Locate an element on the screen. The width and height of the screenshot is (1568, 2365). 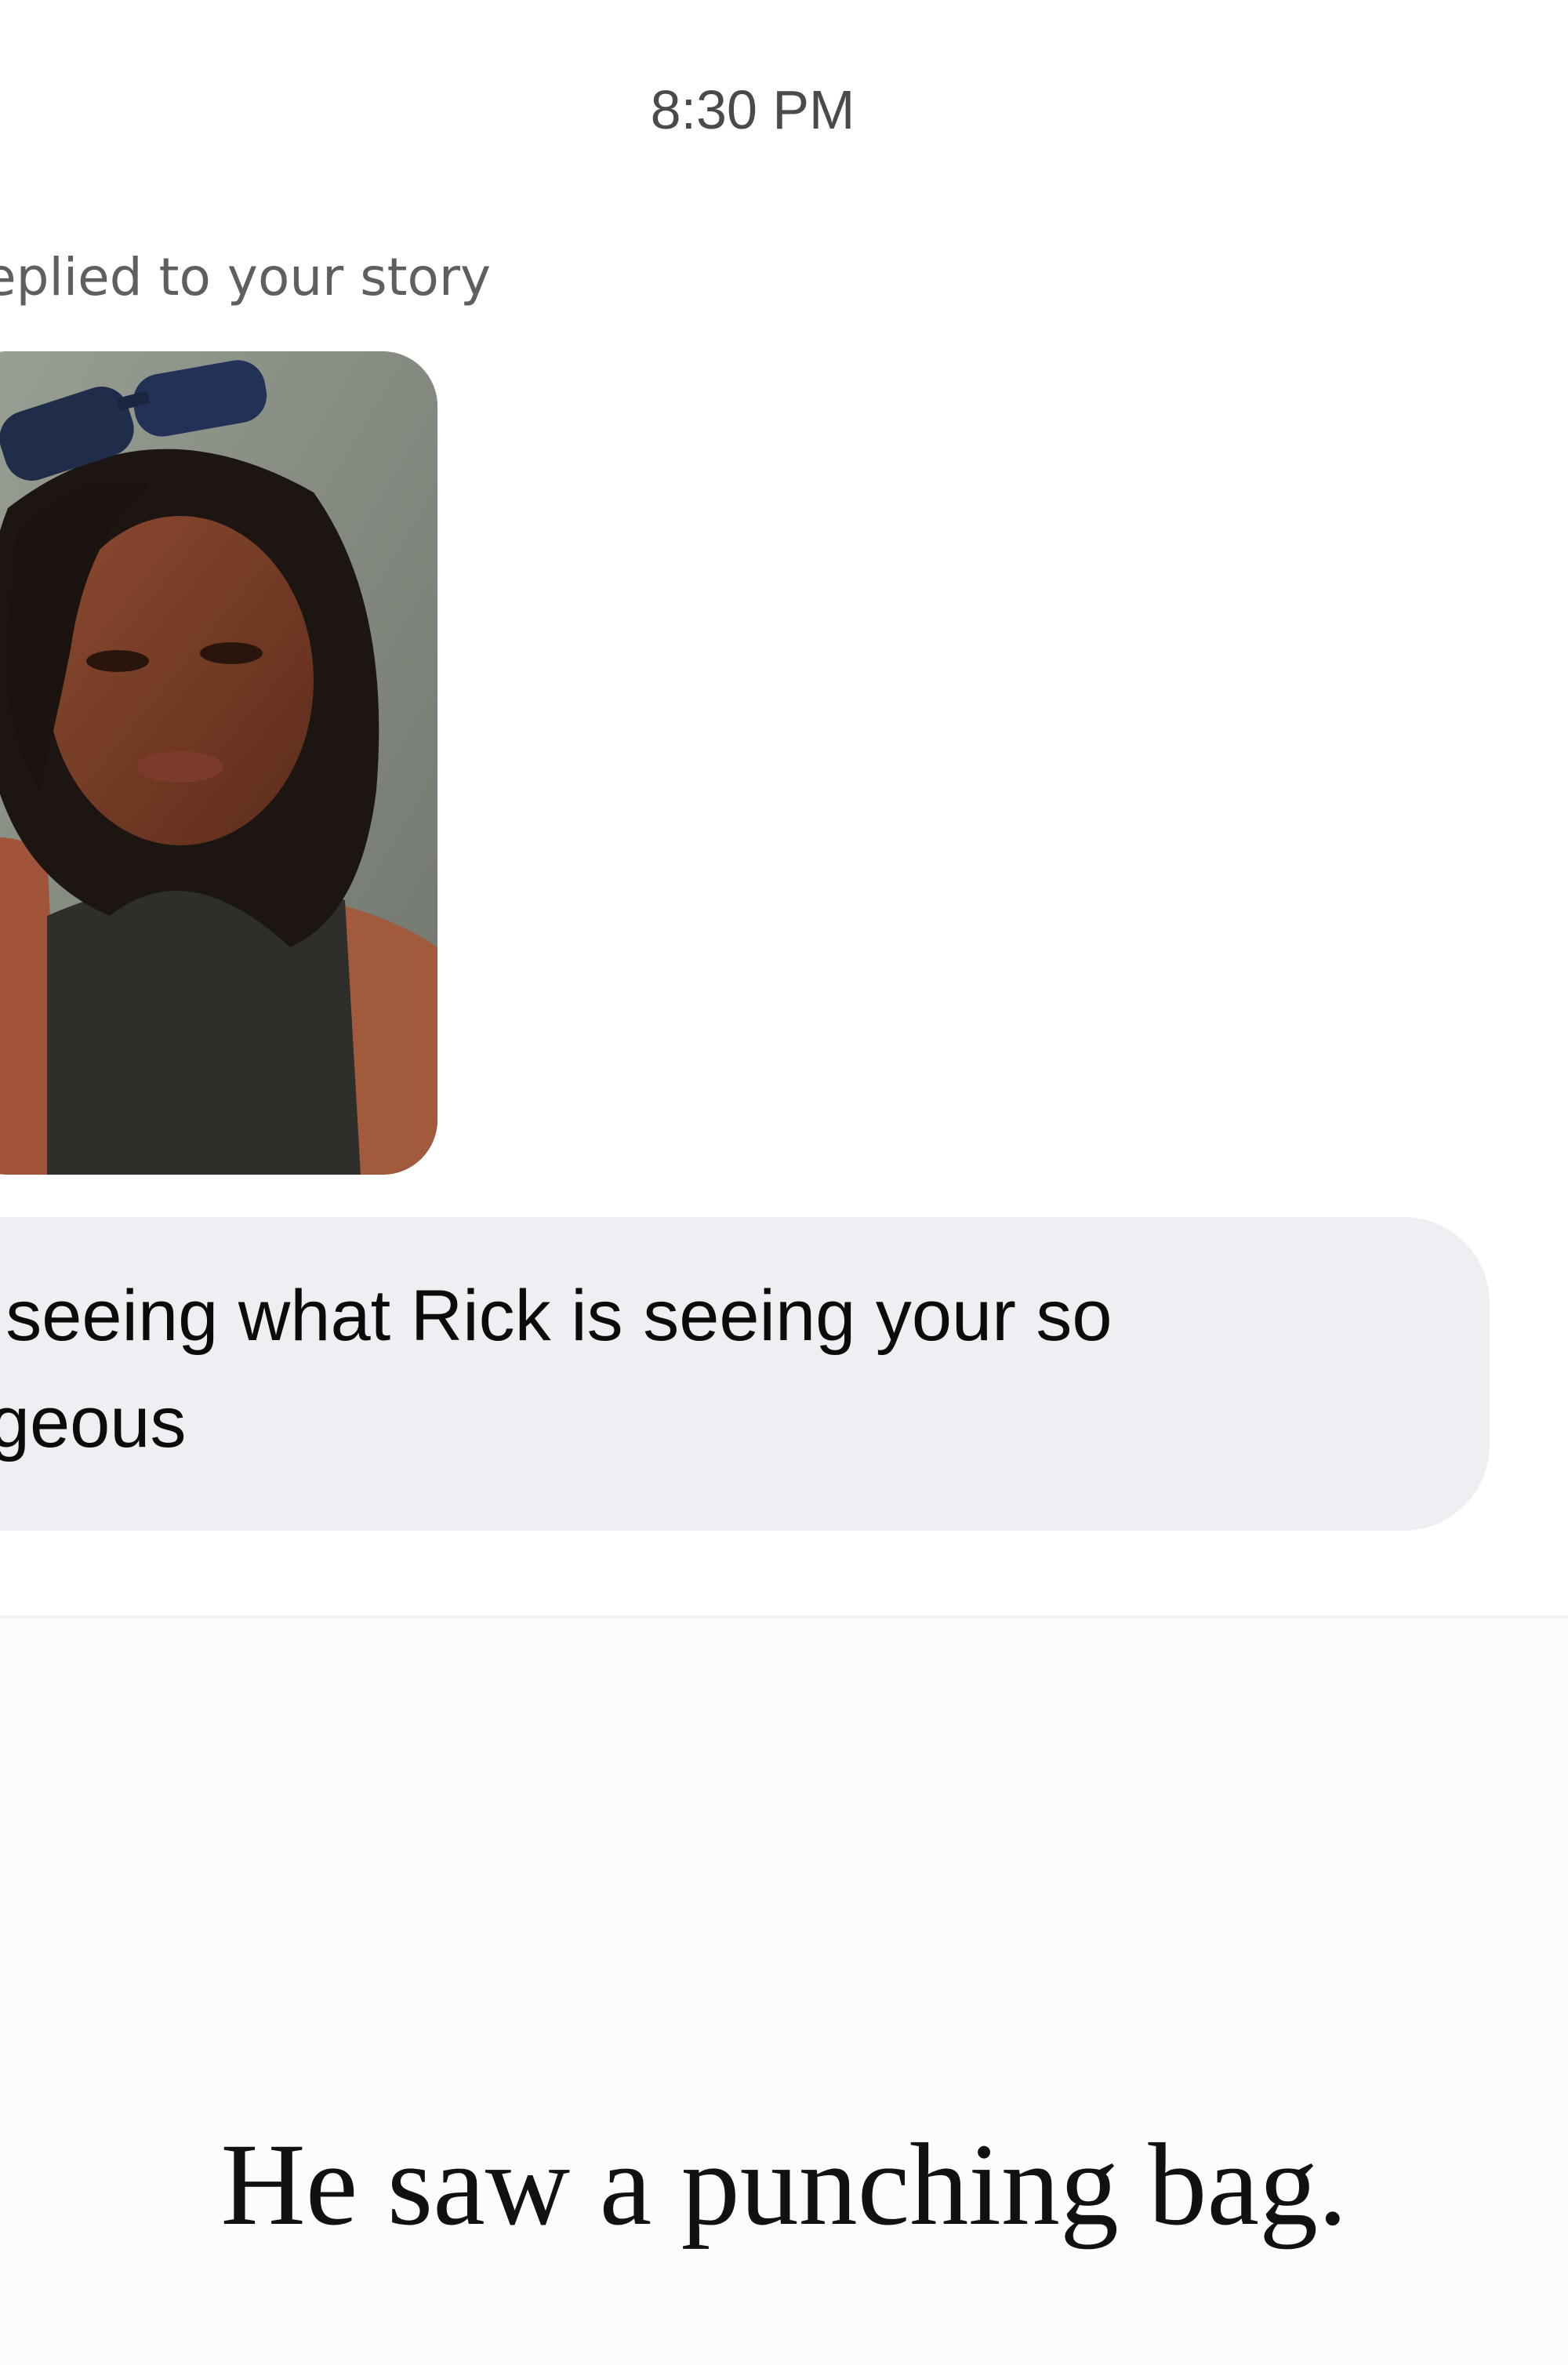
story-photo is located at coordinates (219, 763).